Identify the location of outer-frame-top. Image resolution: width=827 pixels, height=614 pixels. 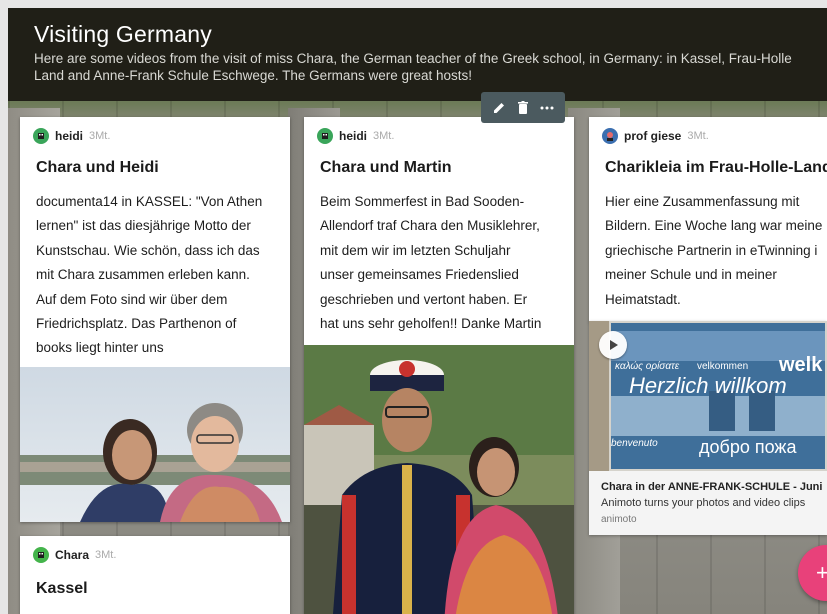
(413, 4).